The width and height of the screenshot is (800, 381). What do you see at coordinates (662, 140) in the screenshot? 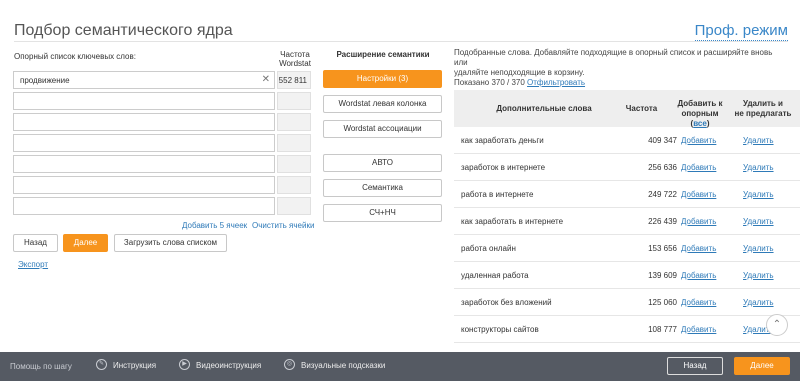
I see `row-freq: 409 347` at bounding box center [662, 140].